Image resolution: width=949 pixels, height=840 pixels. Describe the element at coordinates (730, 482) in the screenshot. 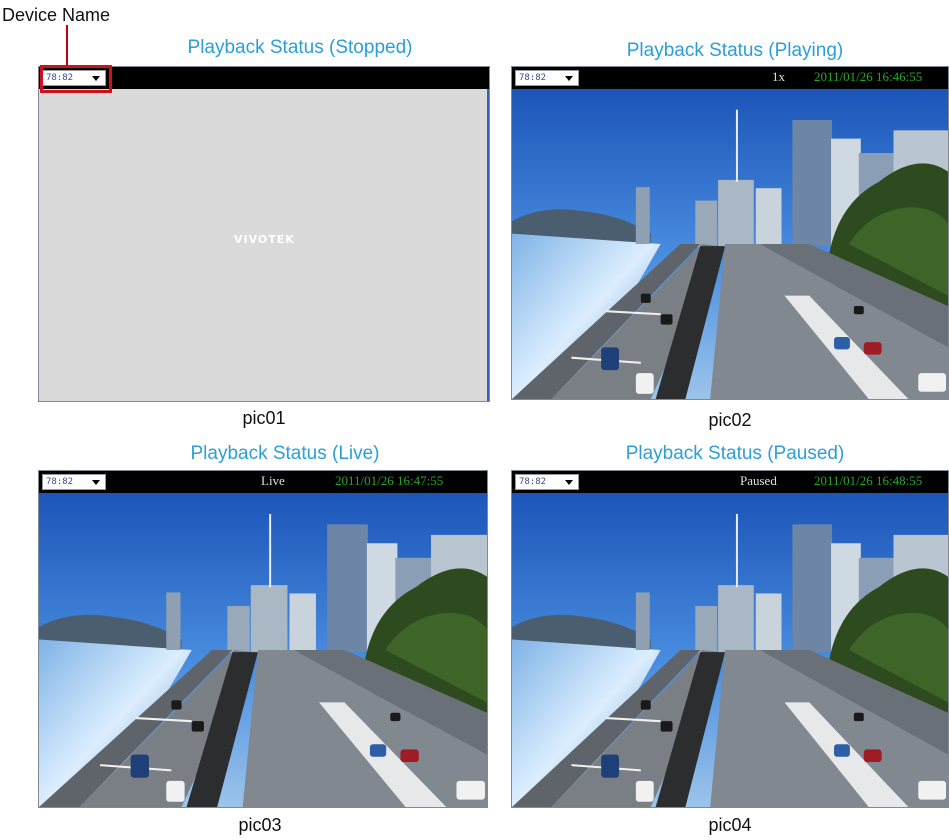

I see `viewer-toolbar: 78:82 Paused 2011/01/26 16:48:55` at that location.